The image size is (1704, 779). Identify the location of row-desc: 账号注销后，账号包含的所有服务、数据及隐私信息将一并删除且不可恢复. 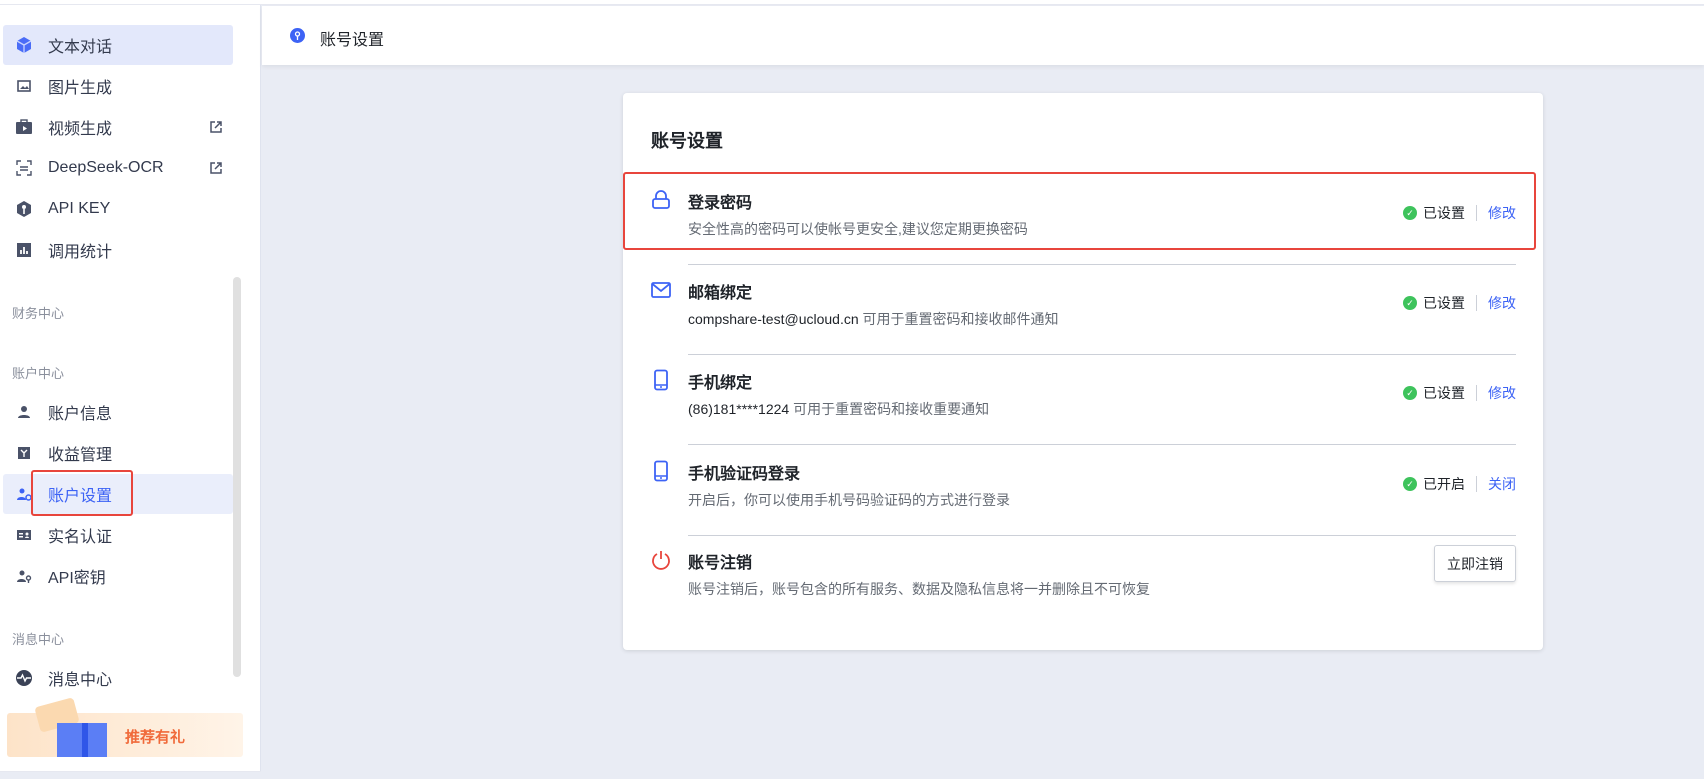
(919, 589).